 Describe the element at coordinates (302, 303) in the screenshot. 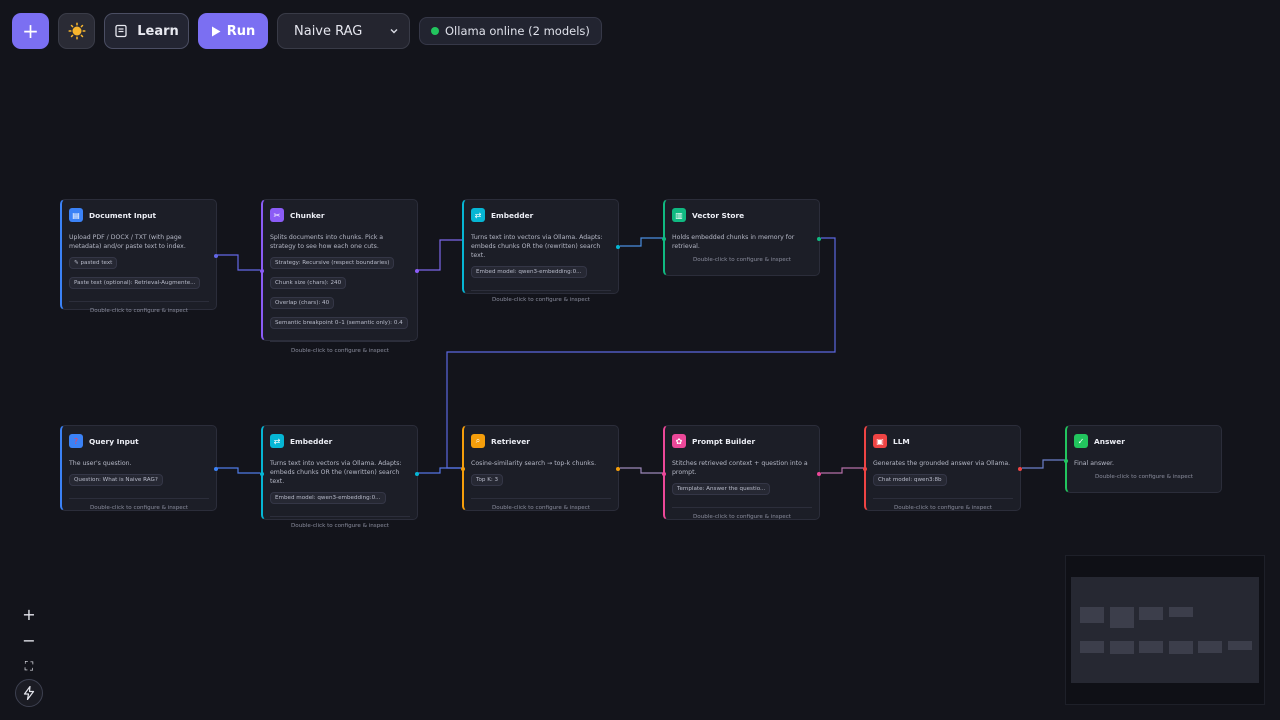

I see `node-chip: Overlap (chars): 40` at that location.